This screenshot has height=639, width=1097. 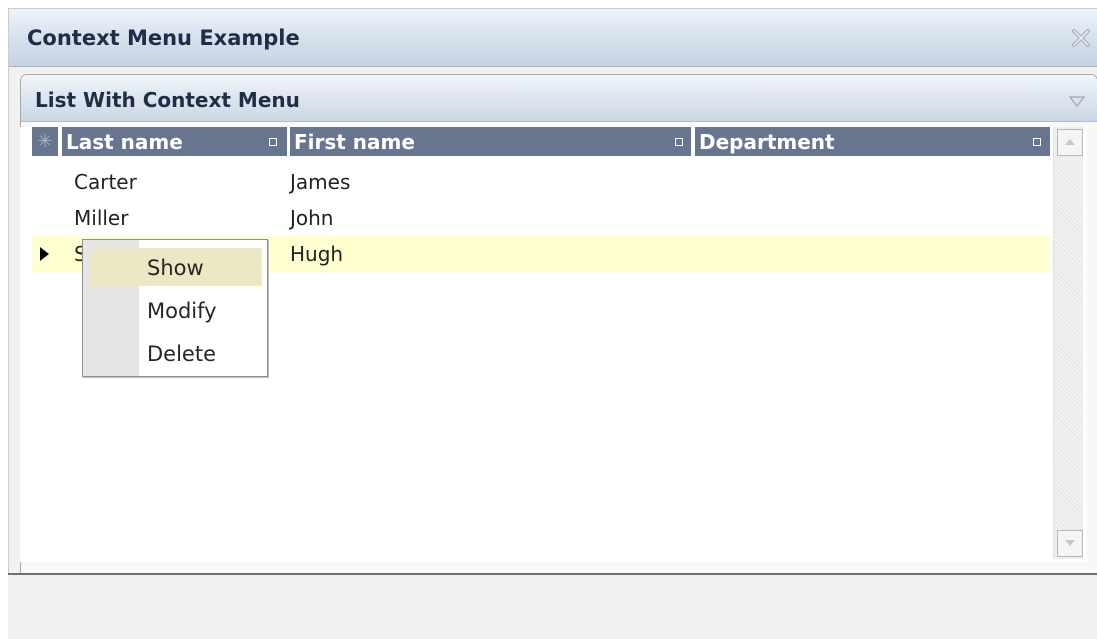 I want to click on cell-first-name: John, so click(x=312, y=218).